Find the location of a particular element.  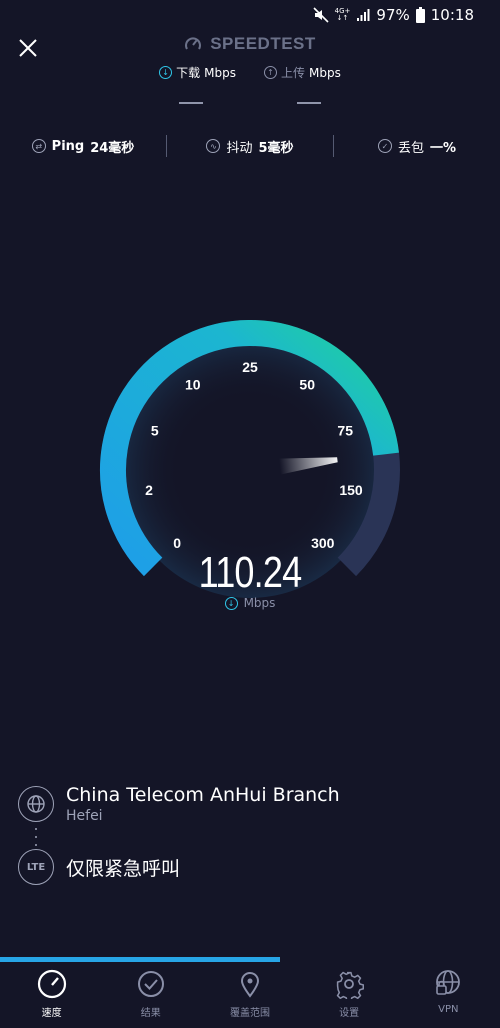

upload-arrow-icon: ↑ is located at coordinates (270, 72).